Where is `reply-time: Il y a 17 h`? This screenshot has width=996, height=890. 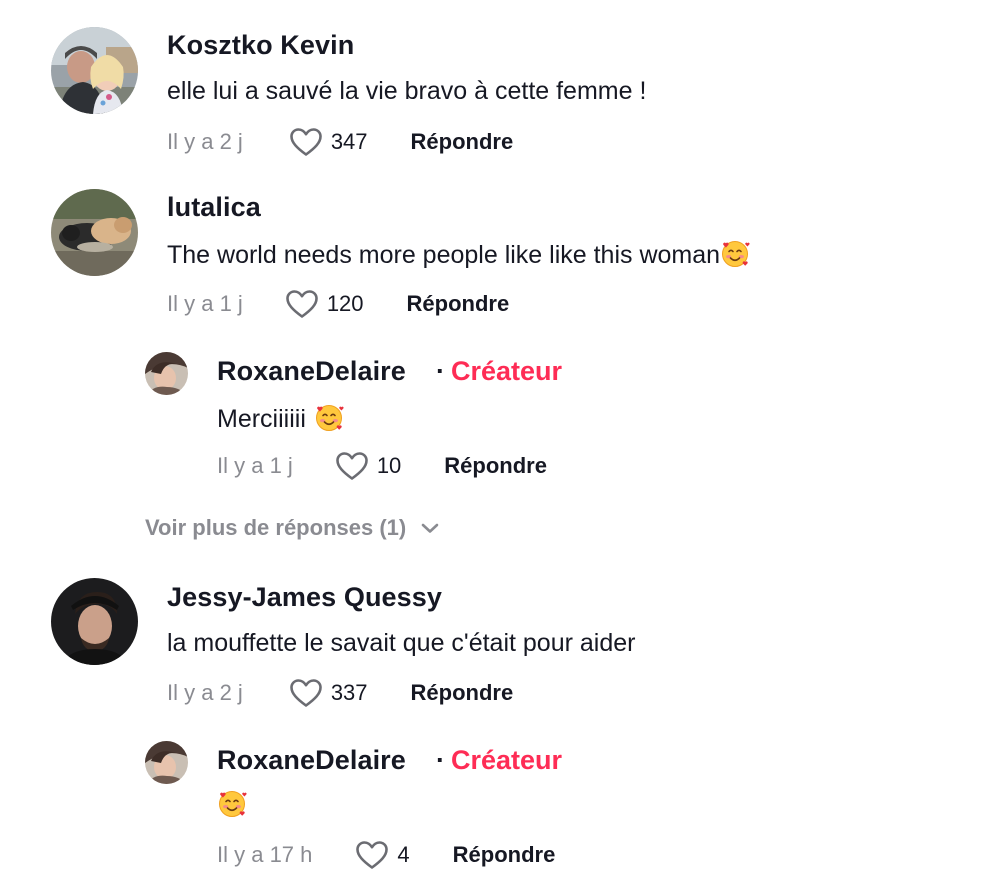 reply-time: Il y a 17 h is located at coordinates (265, 854).